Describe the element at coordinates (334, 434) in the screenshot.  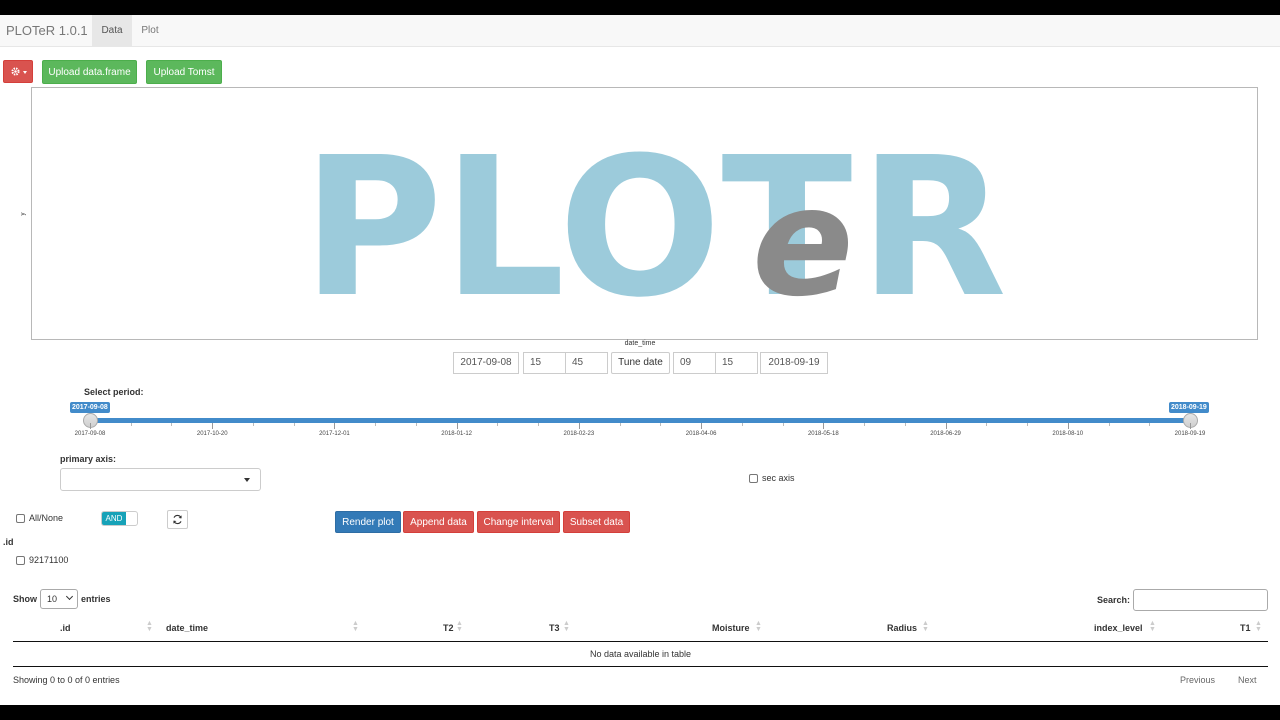
I see `slider-tick-label: 2017-12-01` at that location.